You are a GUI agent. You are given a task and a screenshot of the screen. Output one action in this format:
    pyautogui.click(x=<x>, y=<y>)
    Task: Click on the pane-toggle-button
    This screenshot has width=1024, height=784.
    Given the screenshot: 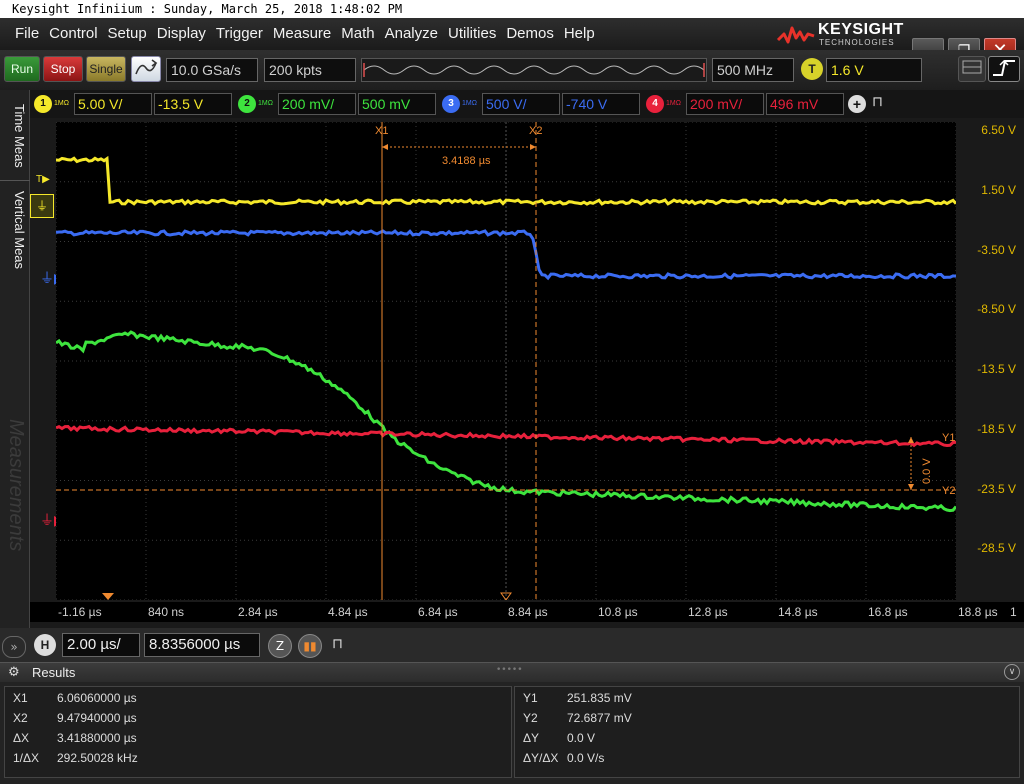 What is the action you would take?
    pyautogui.click(x=972, y=69)
    